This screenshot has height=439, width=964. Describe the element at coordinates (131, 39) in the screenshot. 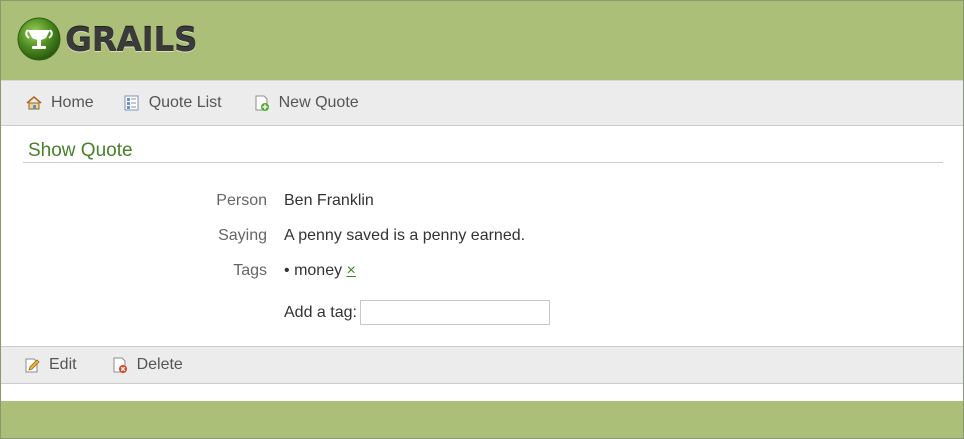

I see `brand-name: GRAILS` at that location.